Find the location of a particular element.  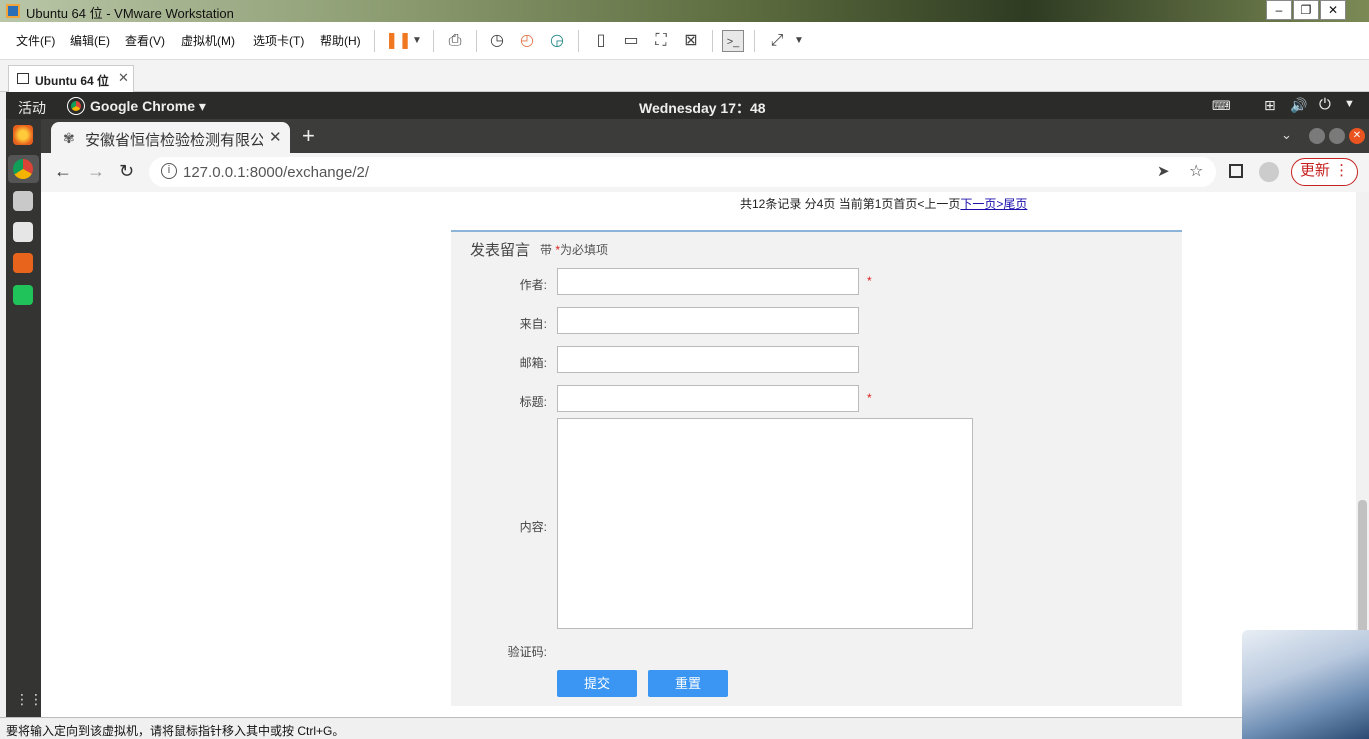

vmware-tab-strip: Ubuntu 64 位 ✕ is located at coordinates (684, 76).